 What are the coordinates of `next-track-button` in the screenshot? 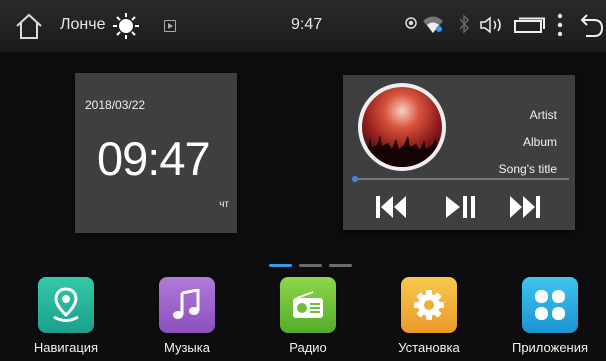 It's located at (525, 207).